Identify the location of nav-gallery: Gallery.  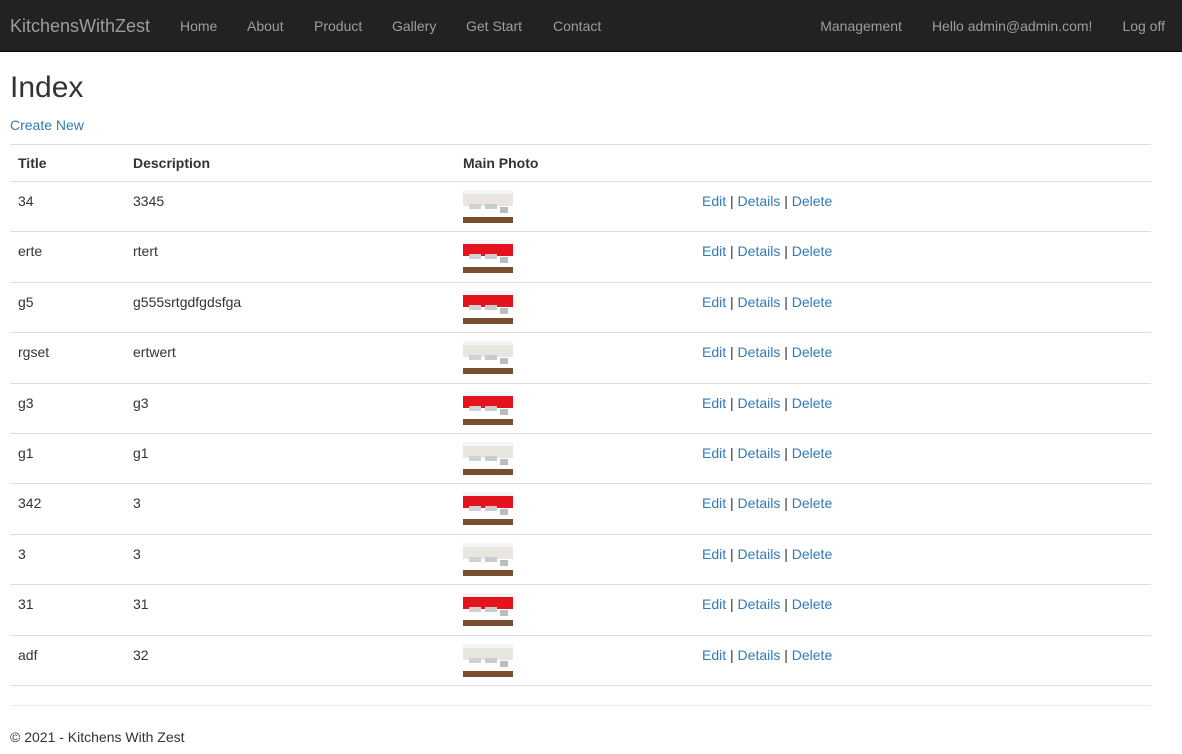
(414, 26).